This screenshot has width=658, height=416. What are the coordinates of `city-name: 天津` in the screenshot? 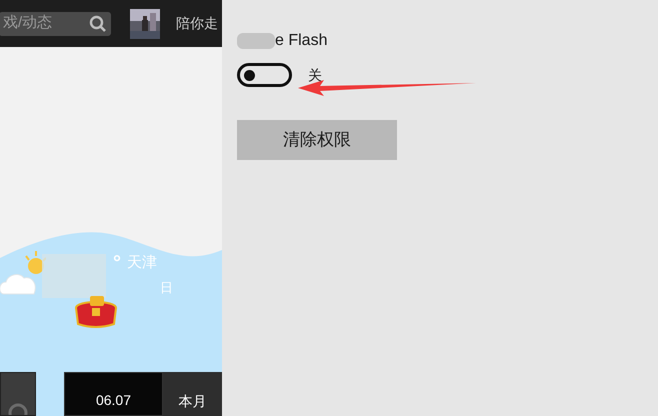 It's located at (142, 263).